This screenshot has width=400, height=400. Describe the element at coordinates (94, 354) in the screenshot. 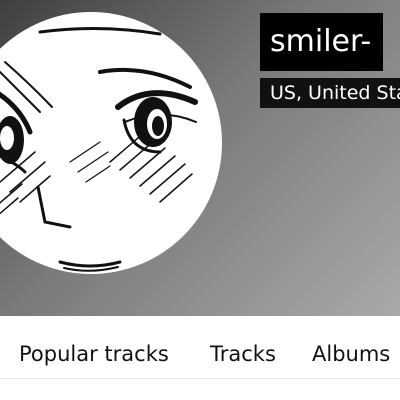

I see `tab-popular-tracks: Popular tracks` at that location.